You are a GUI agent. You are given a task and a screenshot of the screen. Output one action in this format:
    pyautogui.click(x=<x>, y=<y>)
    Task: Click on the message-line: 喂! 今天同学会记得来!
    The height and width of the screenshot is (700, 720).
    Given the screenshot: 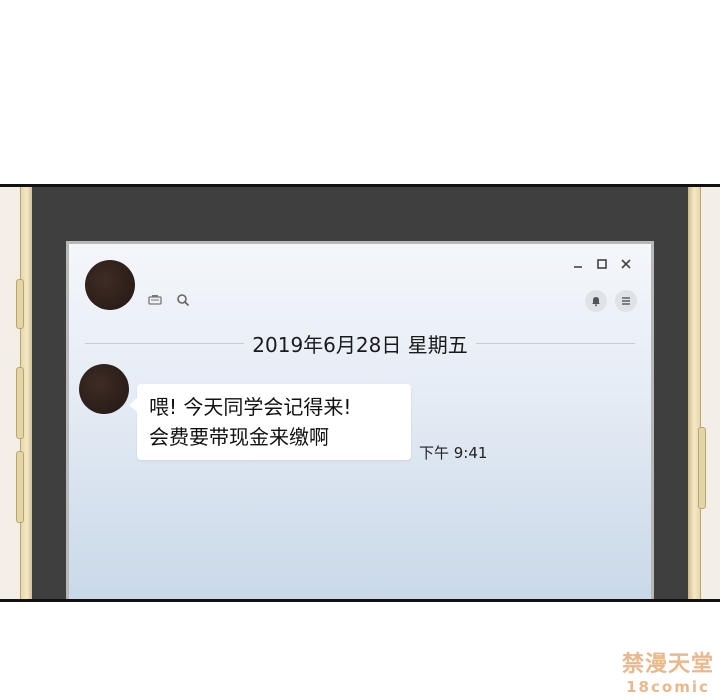 What is the action you would take?
    pyautogui.click(x=250, y=407)
    